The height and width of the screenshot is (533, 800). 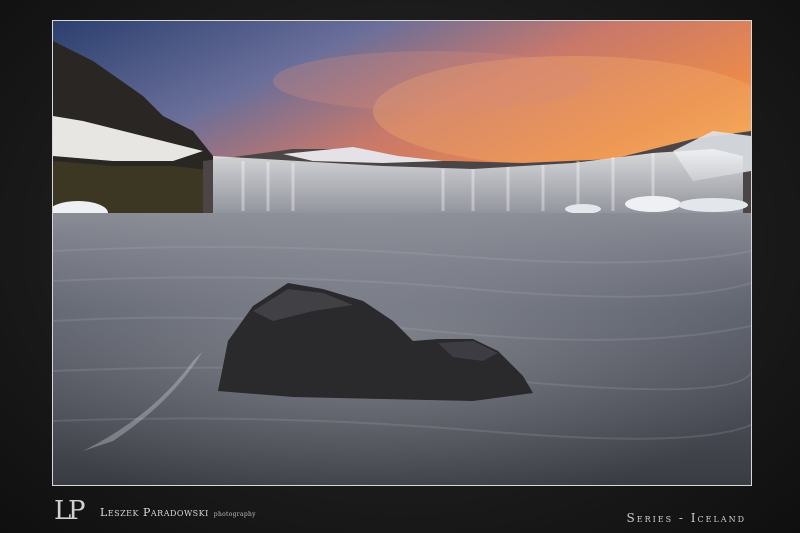 I want to click on series-title: Series - Iceland, so click(x=686, y=518).